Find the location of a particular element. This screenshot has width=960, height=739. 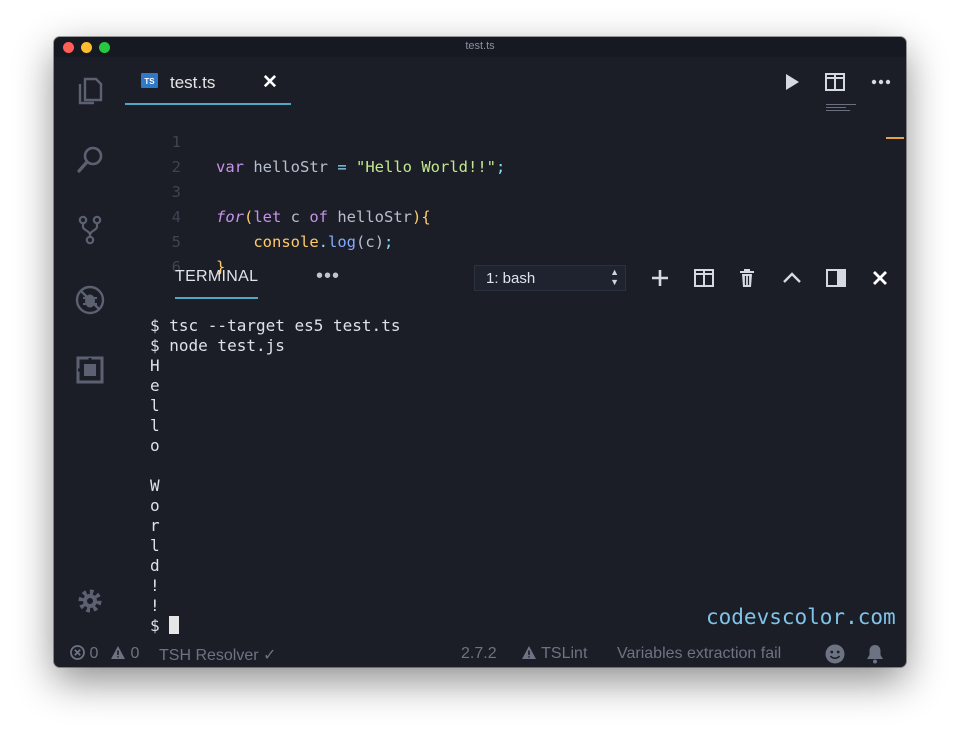

new-terminal-icon is located at coordinates (660, 278).